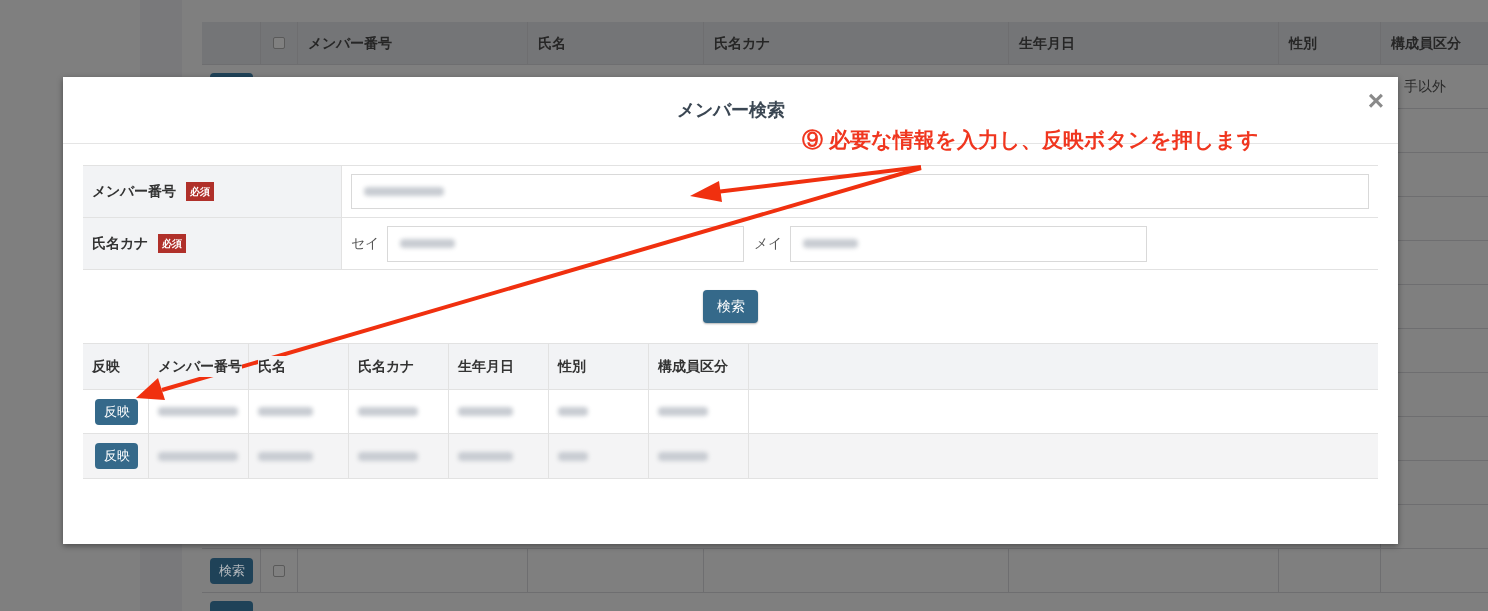 This screenshot has width=1488, height=611. What do you see at coordinates (106, 366) in the screenshot?
I see `column-header: 反映` at bounding box center [106, 366].